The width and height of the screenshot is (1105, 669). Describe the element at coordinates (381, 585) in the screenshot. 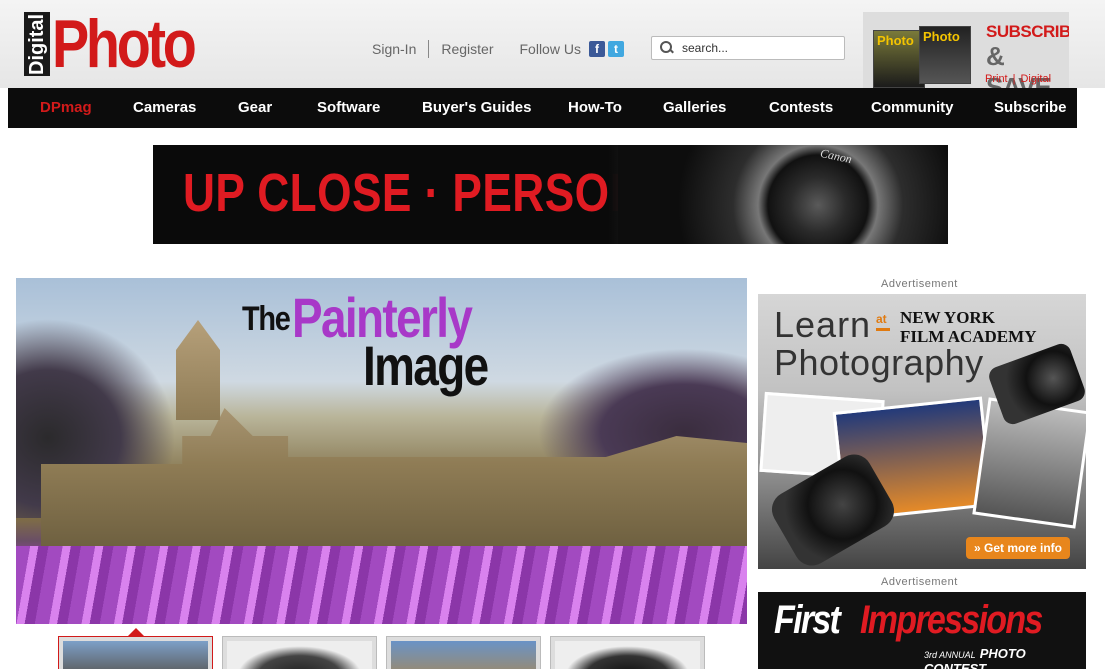

I see `lavender-field-image` at that location.